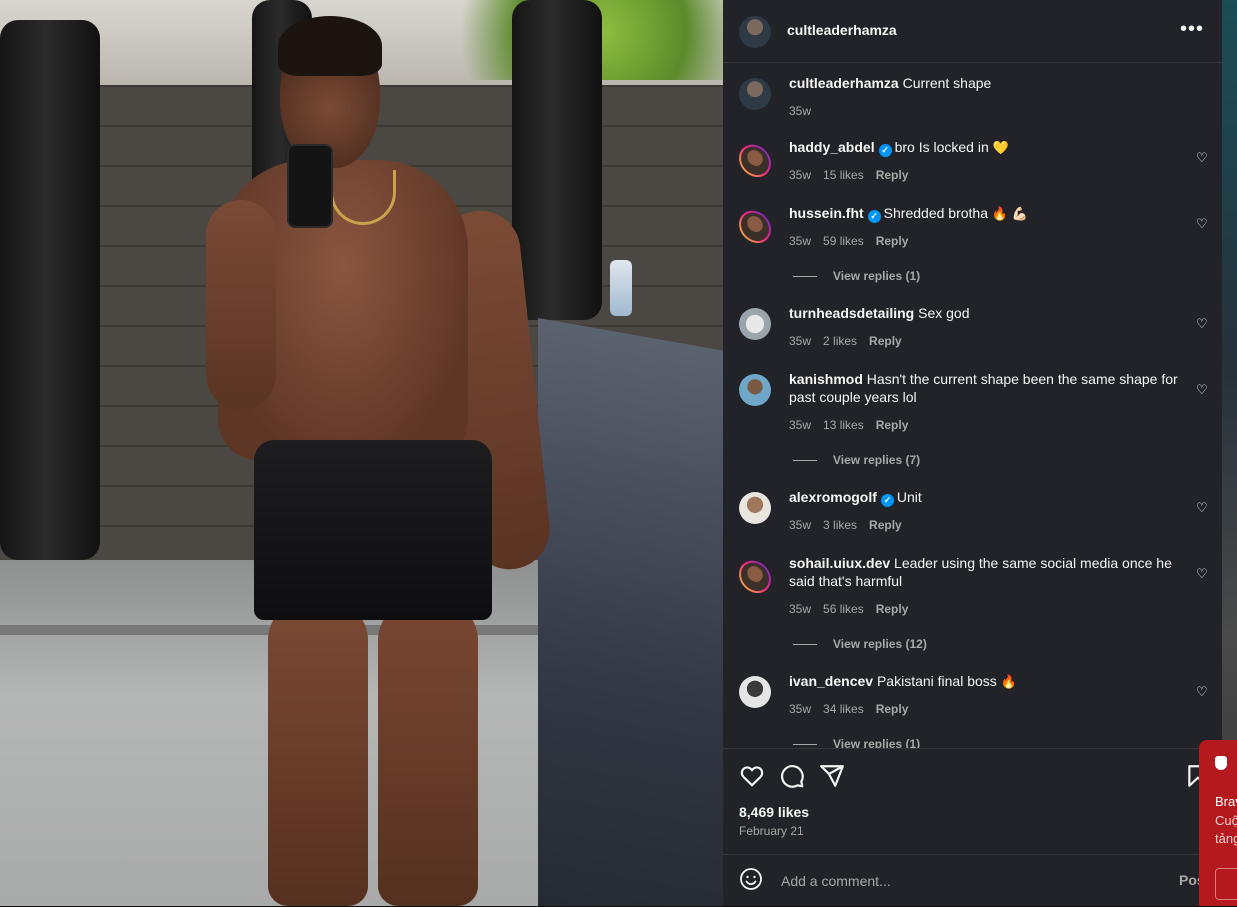 The image size is (1237, 907). What do you see at coordinates (984, 497) in the screenshot?
I see `comment-body: alexromogolf ✓ Unit` at bounding box center [984, 497].